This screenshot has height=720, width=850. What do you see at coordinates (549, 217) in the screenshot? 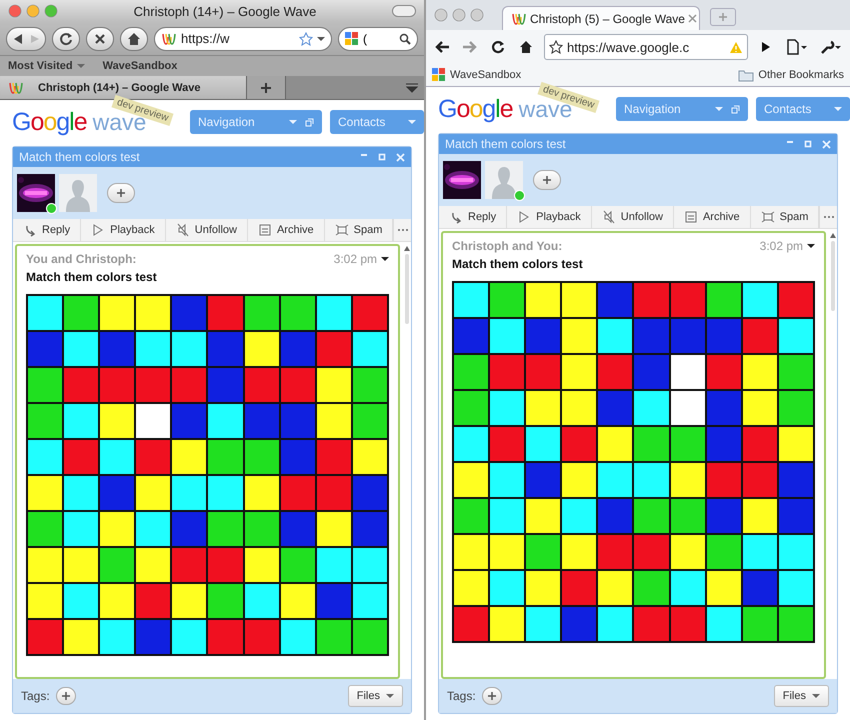
I see `toolbar-action: Playback` at bounding box center [549, 217].